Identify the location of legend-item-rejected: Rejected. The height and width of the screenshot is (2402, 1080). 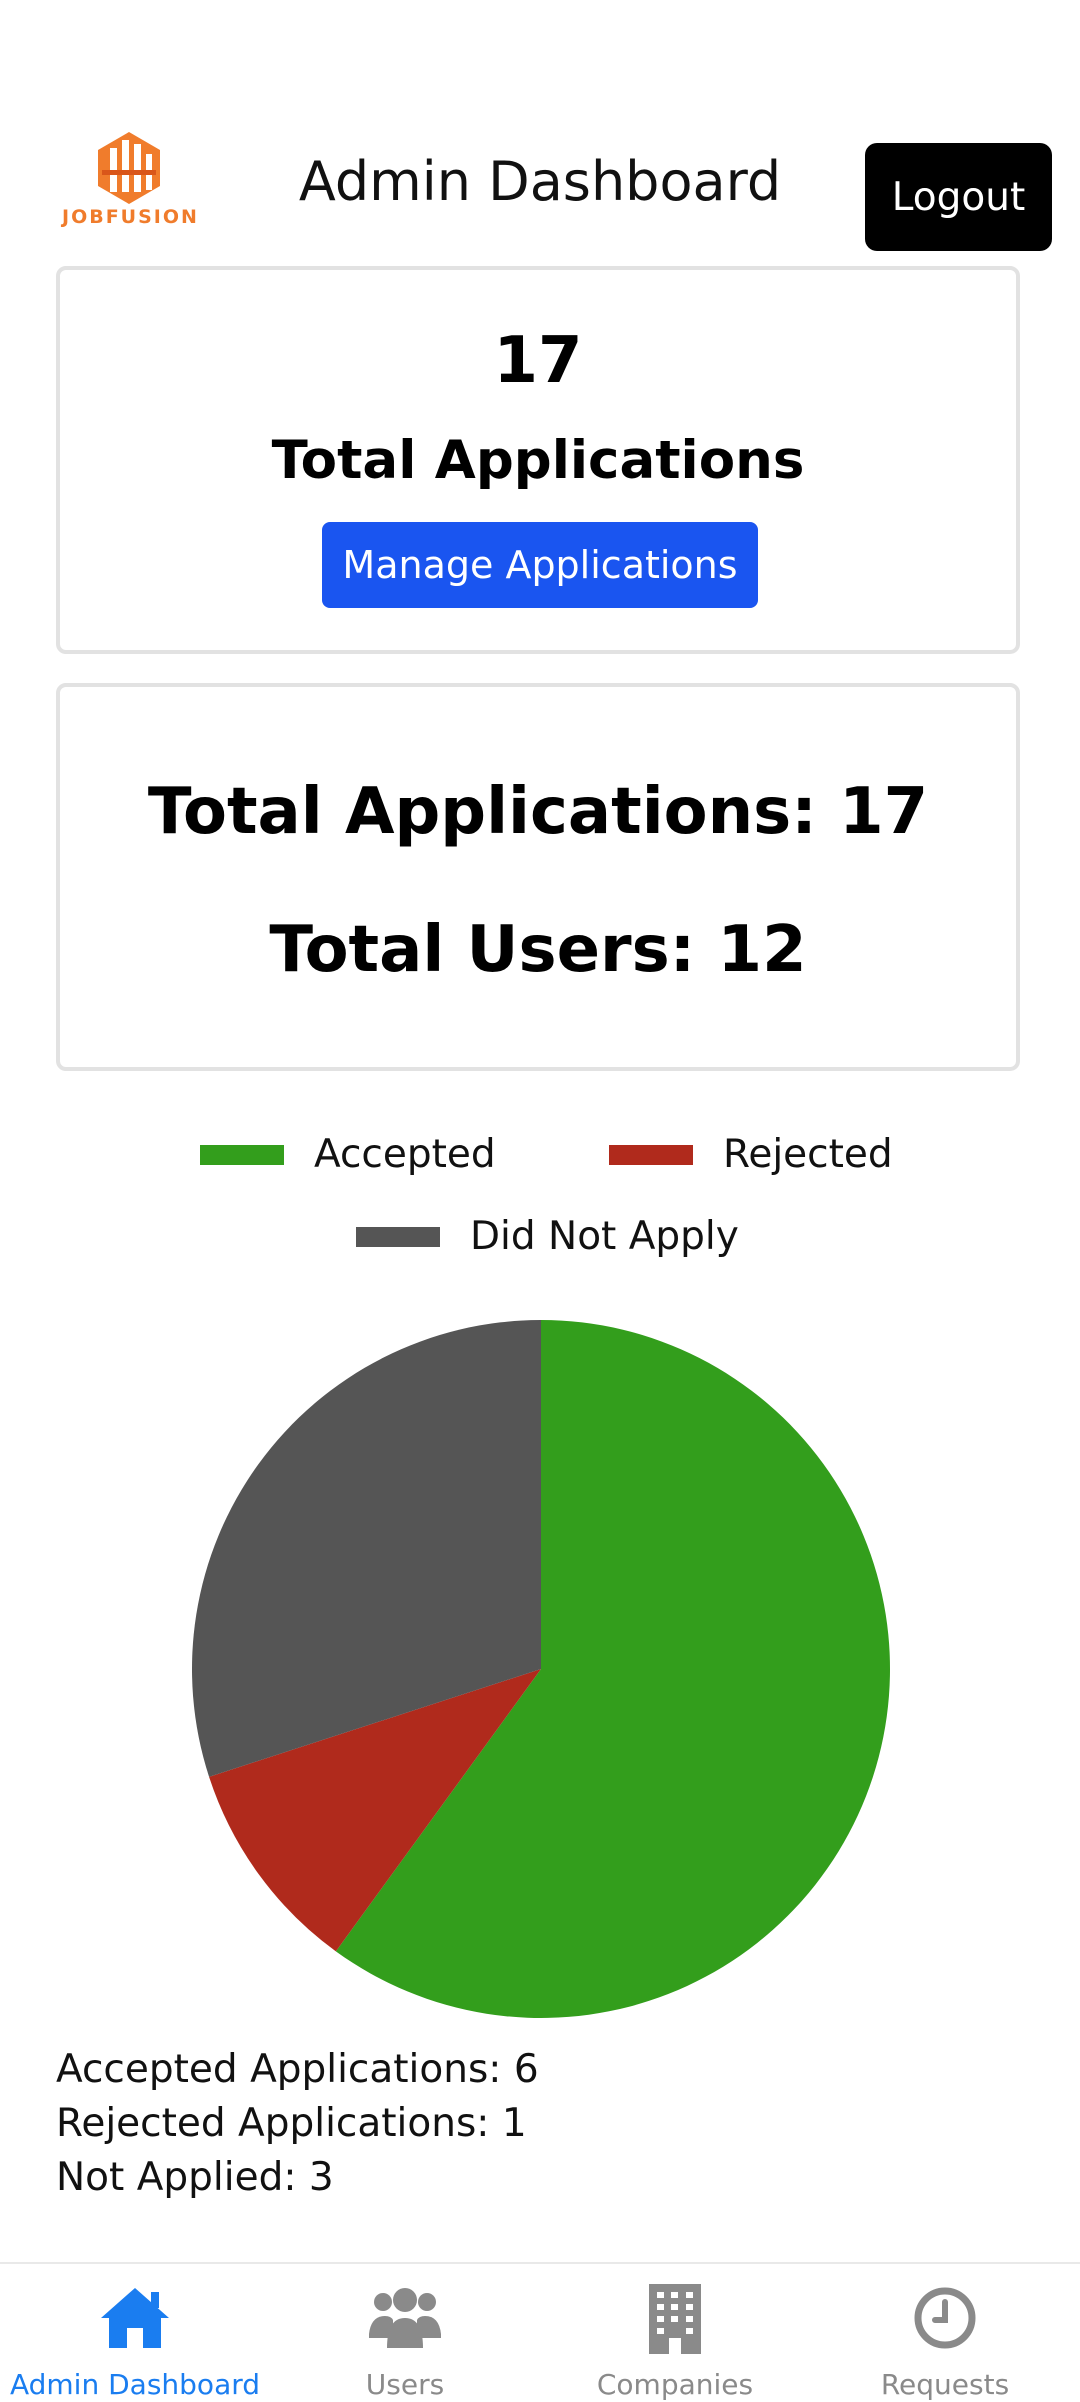
(751, 1154).